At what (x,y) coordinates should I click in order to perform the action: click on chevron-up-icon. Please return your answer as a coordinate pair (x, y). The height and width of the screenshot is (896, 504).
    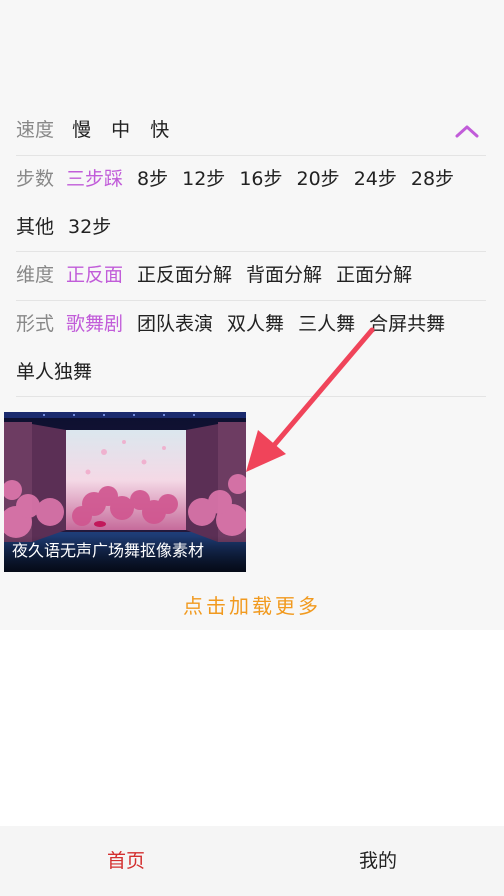
    Looking at the image, I should click on (467, 131).